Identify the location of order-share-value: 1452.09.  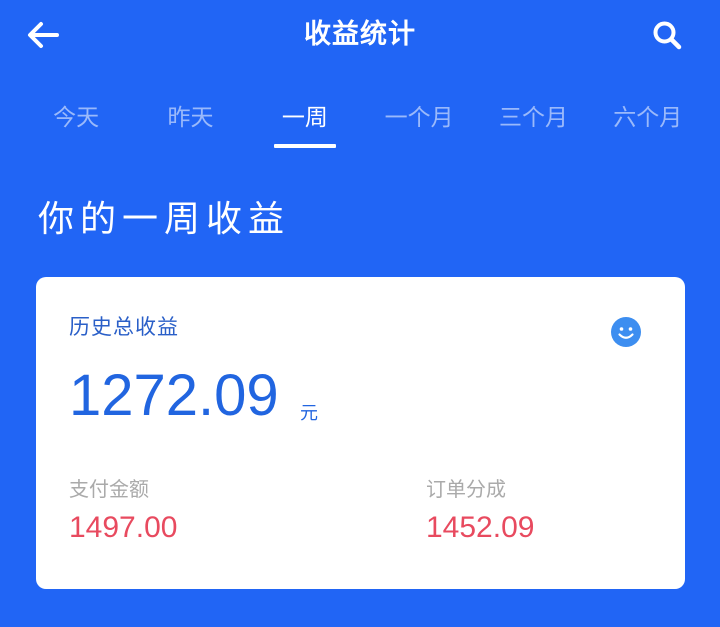
(480, 527).